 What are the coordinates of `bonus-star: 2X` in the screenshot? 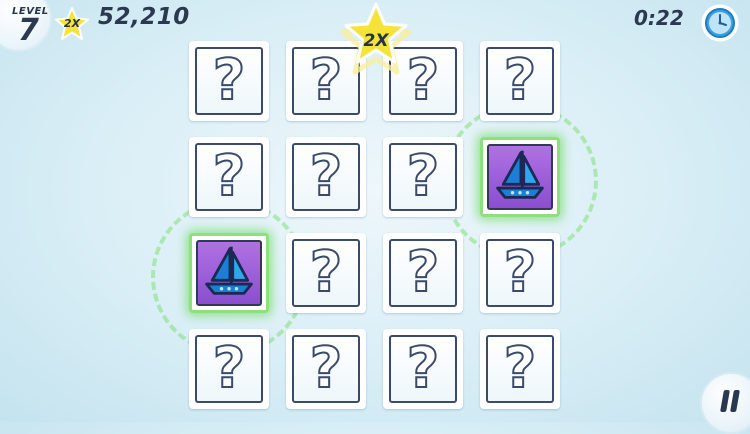 It's located at (376, 41).